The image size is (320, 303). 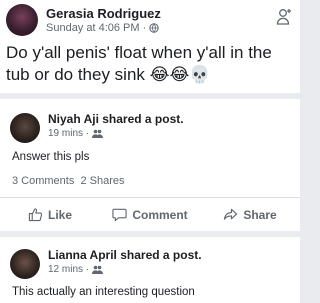 What do you see at coordinates (103, 13) in the screenshot?
I see `post-author-name: Gerasia Rodriguez` at bounding box center [103, 13].